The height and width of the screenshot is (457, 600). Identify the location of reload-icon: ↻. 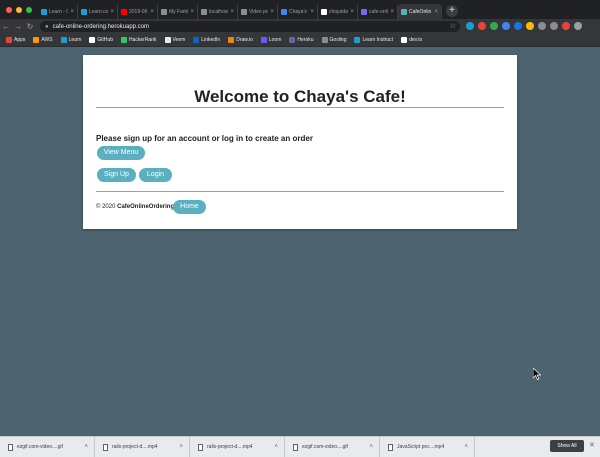
(30, 26).